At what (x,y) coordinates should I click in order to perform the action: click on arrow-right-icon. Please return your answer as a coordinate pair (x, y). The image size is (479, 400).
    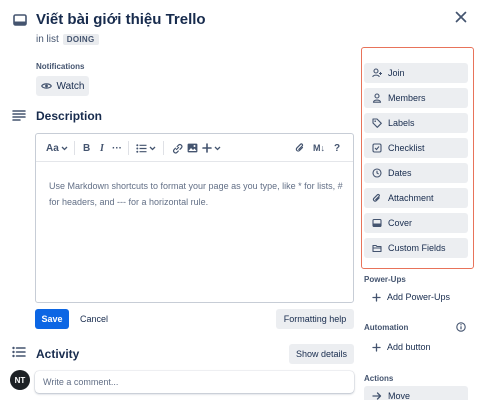
    Looking at the image, I should click on (377, 396).